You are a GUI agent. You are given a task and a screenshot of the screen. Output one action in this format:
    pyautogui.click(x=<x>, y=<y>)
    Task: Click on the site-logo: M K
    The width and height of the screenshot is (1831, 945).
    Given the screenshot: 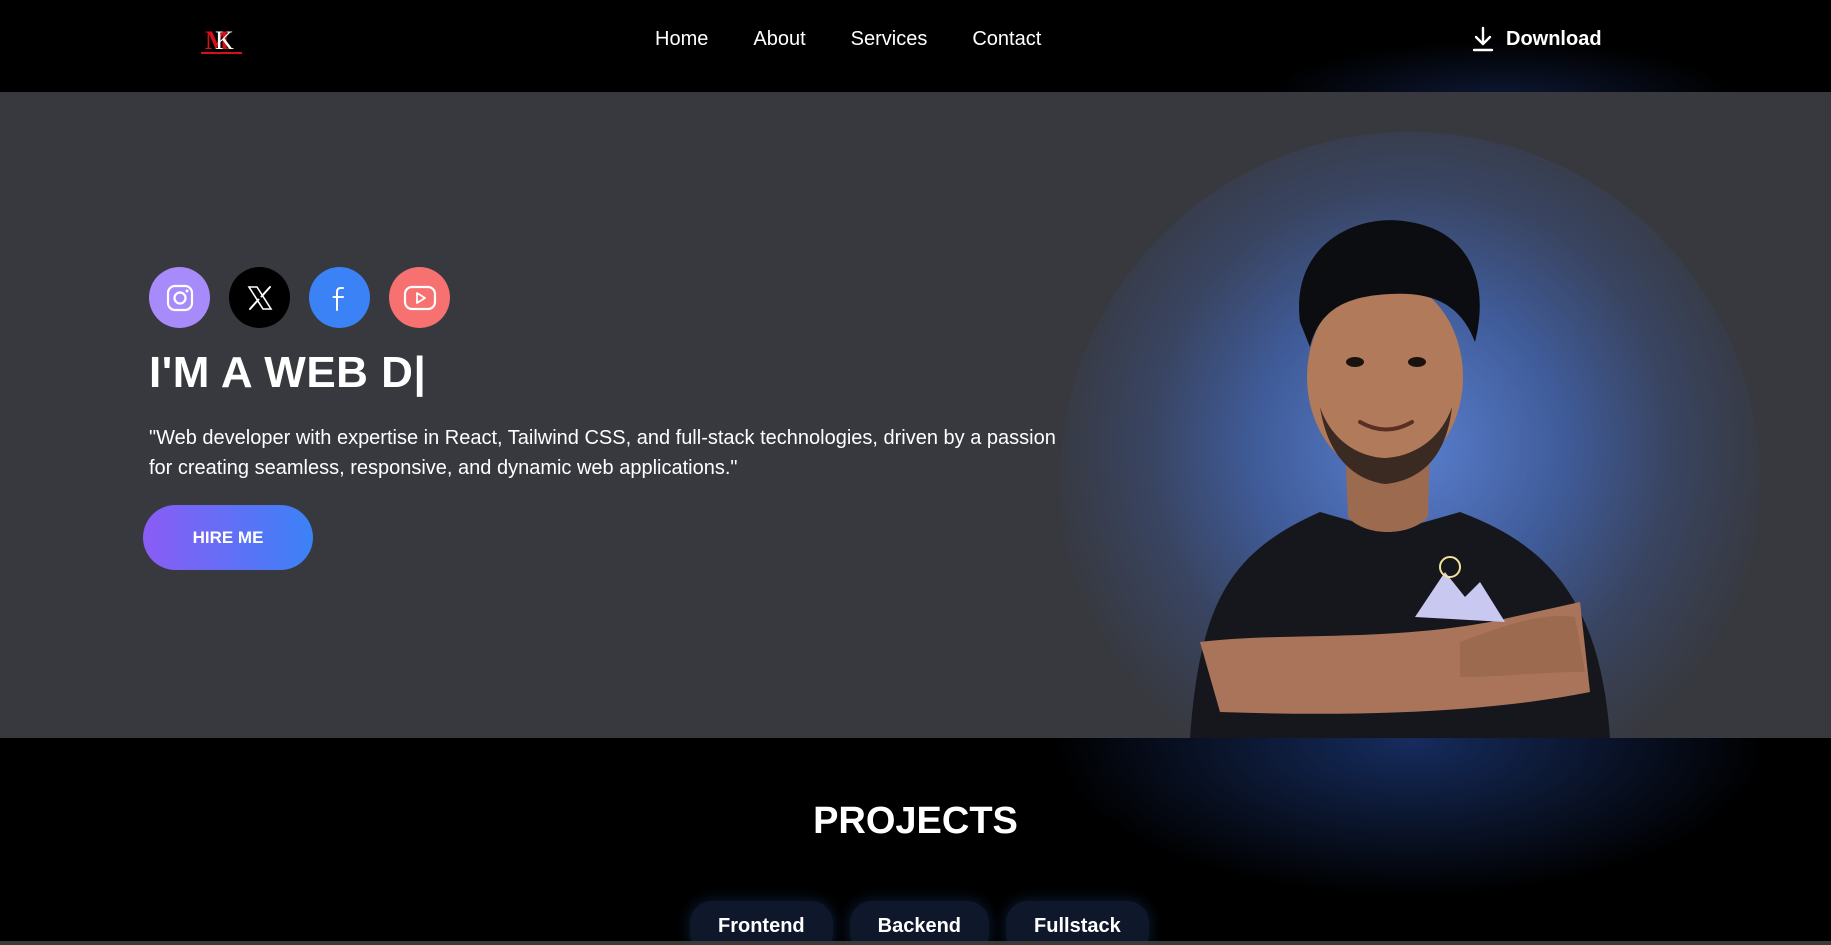 What is the action you would take?
    pyautogui.click(x=221, y=40)
    